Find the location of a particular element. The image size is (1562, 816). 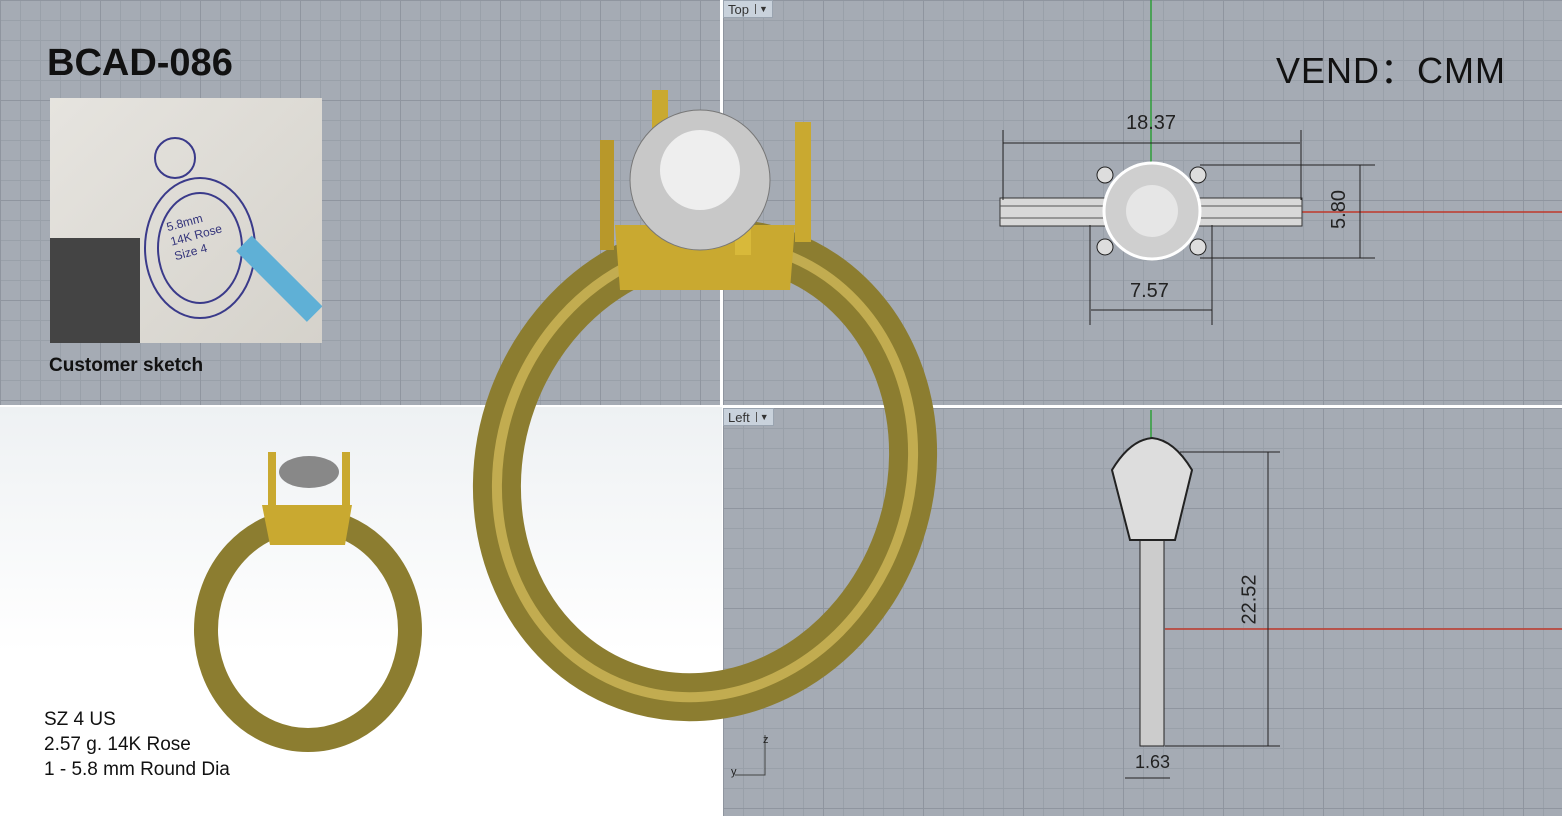

dim-head: 7.57 is located at coordinates (1149, 291).